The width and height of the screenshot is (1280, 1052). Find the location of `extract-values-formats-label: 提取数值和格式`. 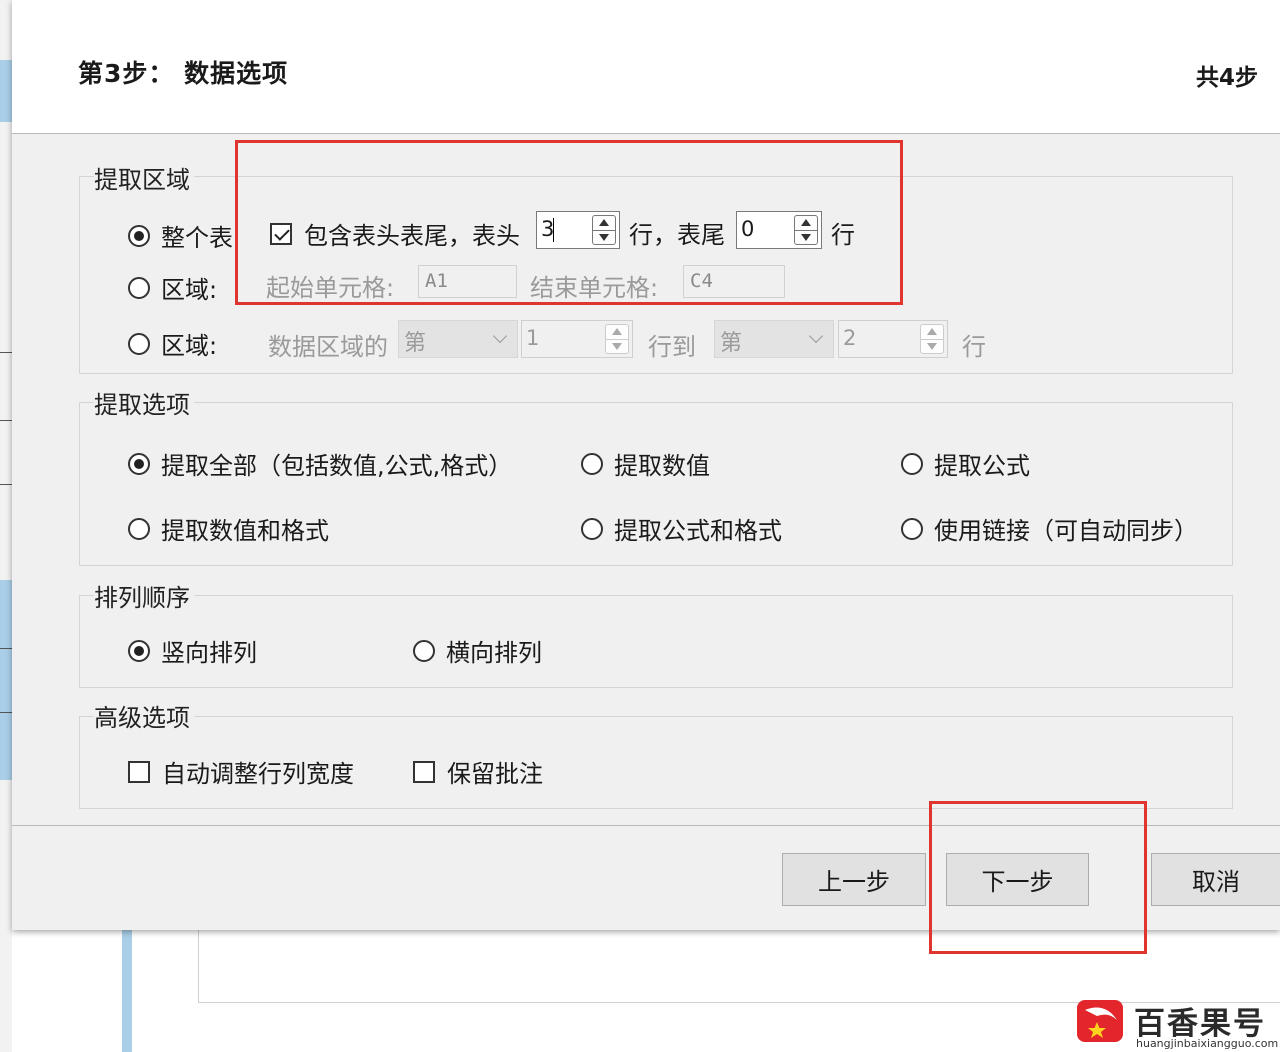

extract-values-formats-label: 提取数值和格式 is located at coordinates (245, 531).